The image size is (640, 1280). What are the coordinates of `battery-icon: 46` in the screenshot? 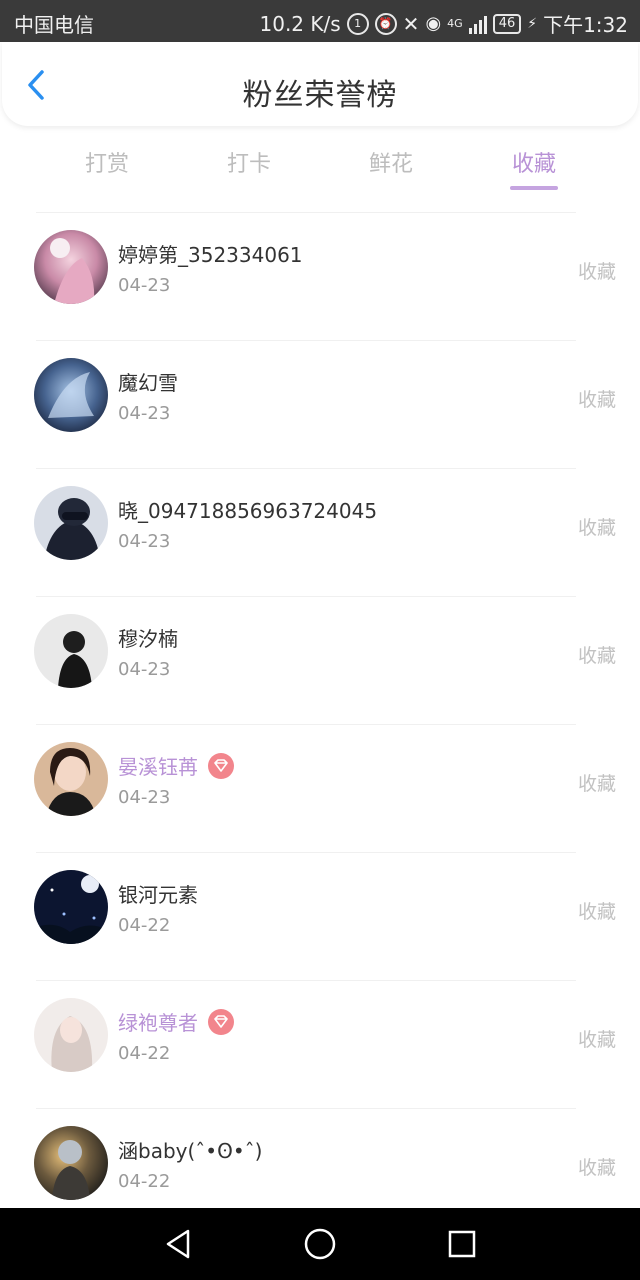 It's located at (507, 23).